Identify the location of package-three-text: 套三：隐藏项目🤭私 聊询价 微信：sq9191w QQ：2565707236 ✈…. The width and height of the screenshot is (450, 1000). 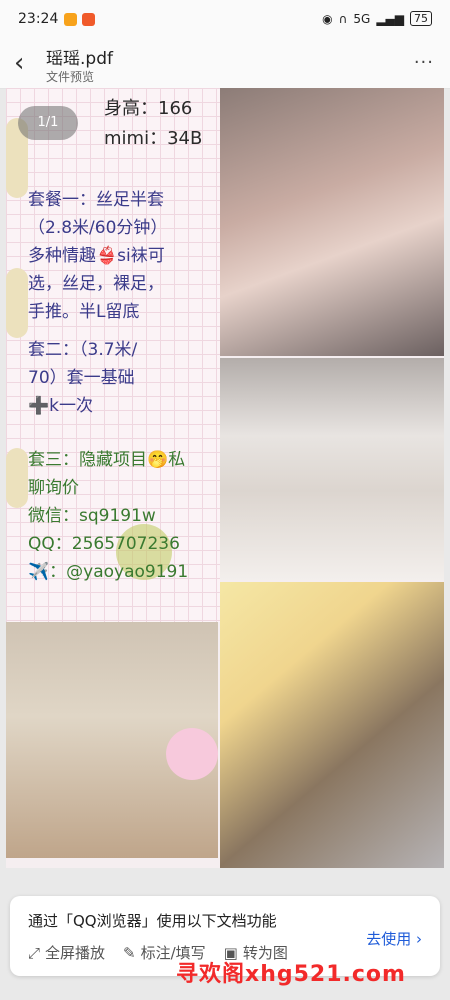
(108, 516).